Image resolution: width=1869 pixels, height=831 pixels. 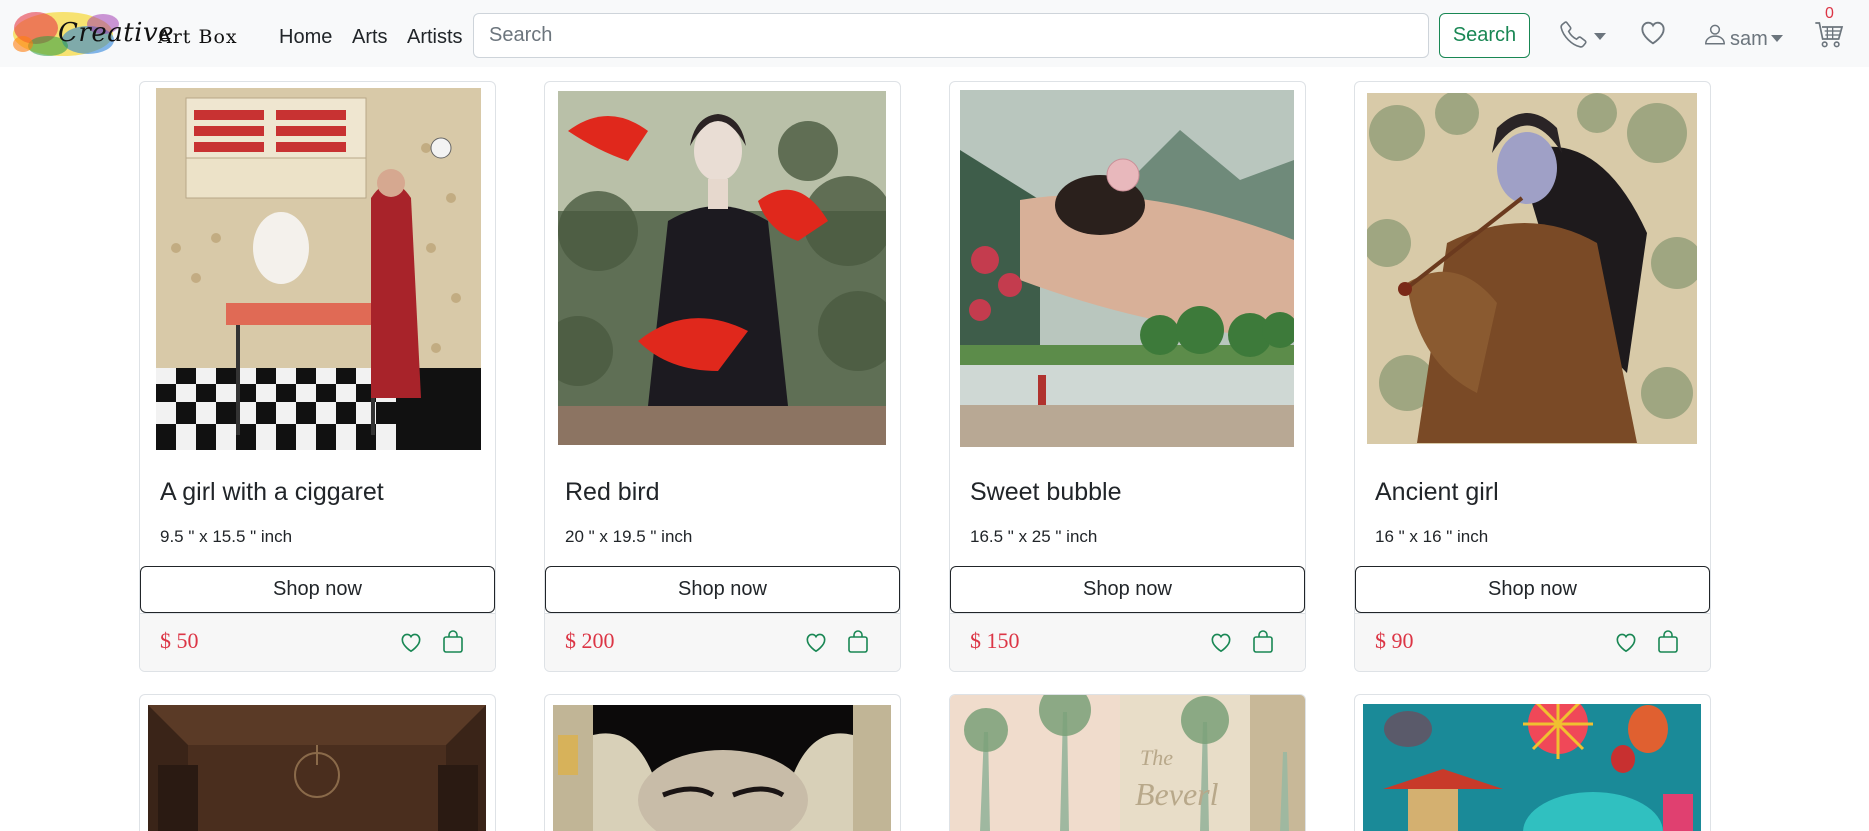 What do you see at coordinates (629, 536) in the screenshot?
I see `product-size: 20 " x 19.5 " inch` at bounding box center [629, 536].